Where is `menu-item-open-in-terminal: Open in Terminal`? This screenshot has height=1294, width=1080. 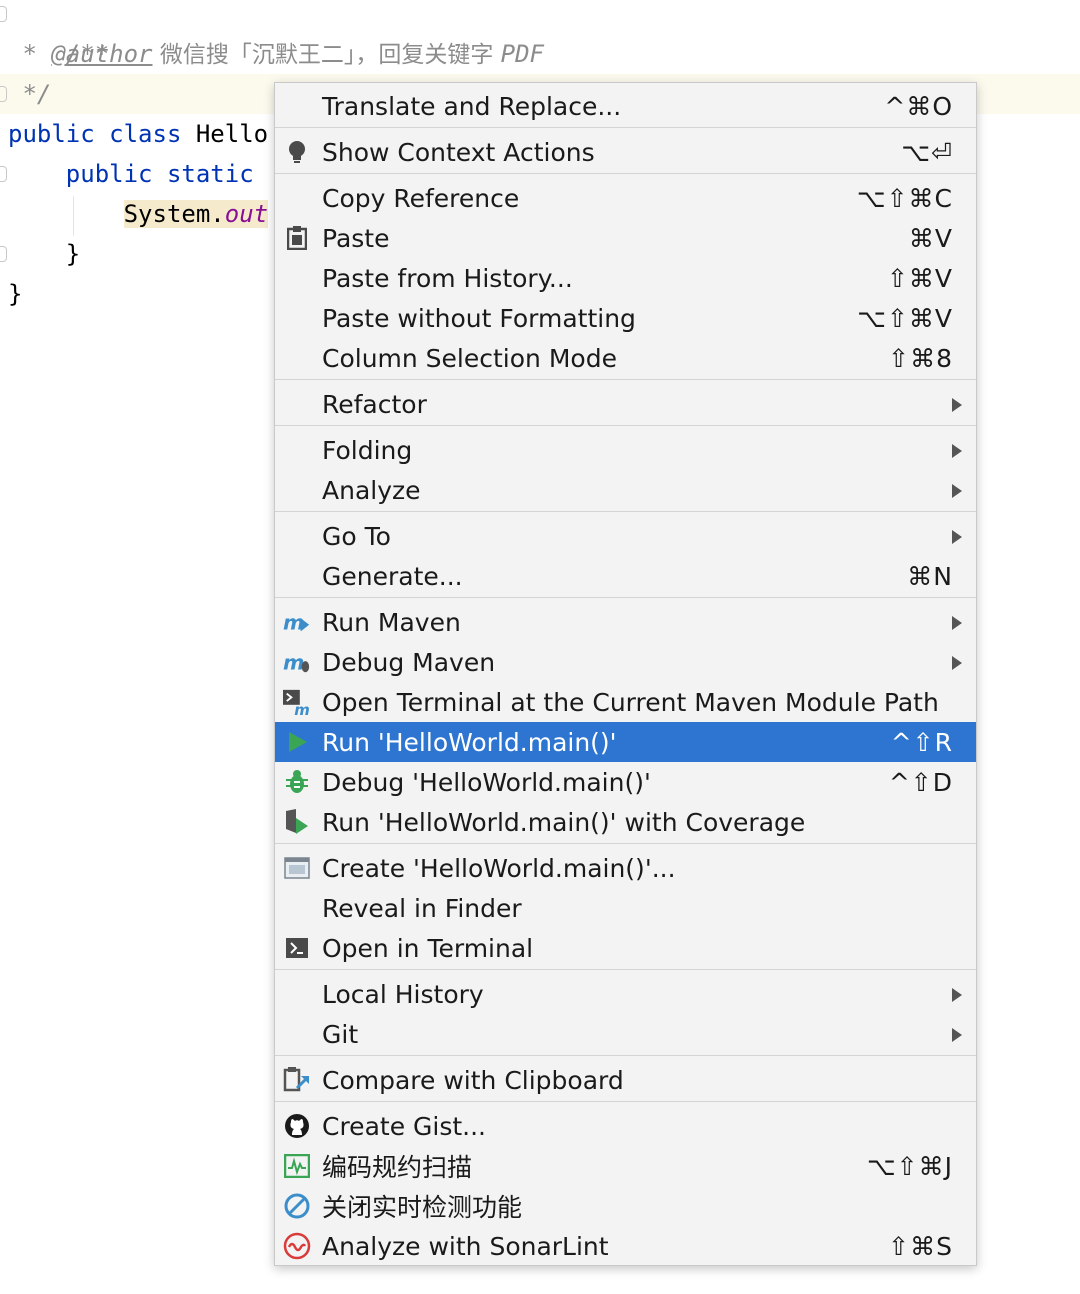
menu-item-open-in-terminal: Open in Terminal is located at coordinates (625, 948).